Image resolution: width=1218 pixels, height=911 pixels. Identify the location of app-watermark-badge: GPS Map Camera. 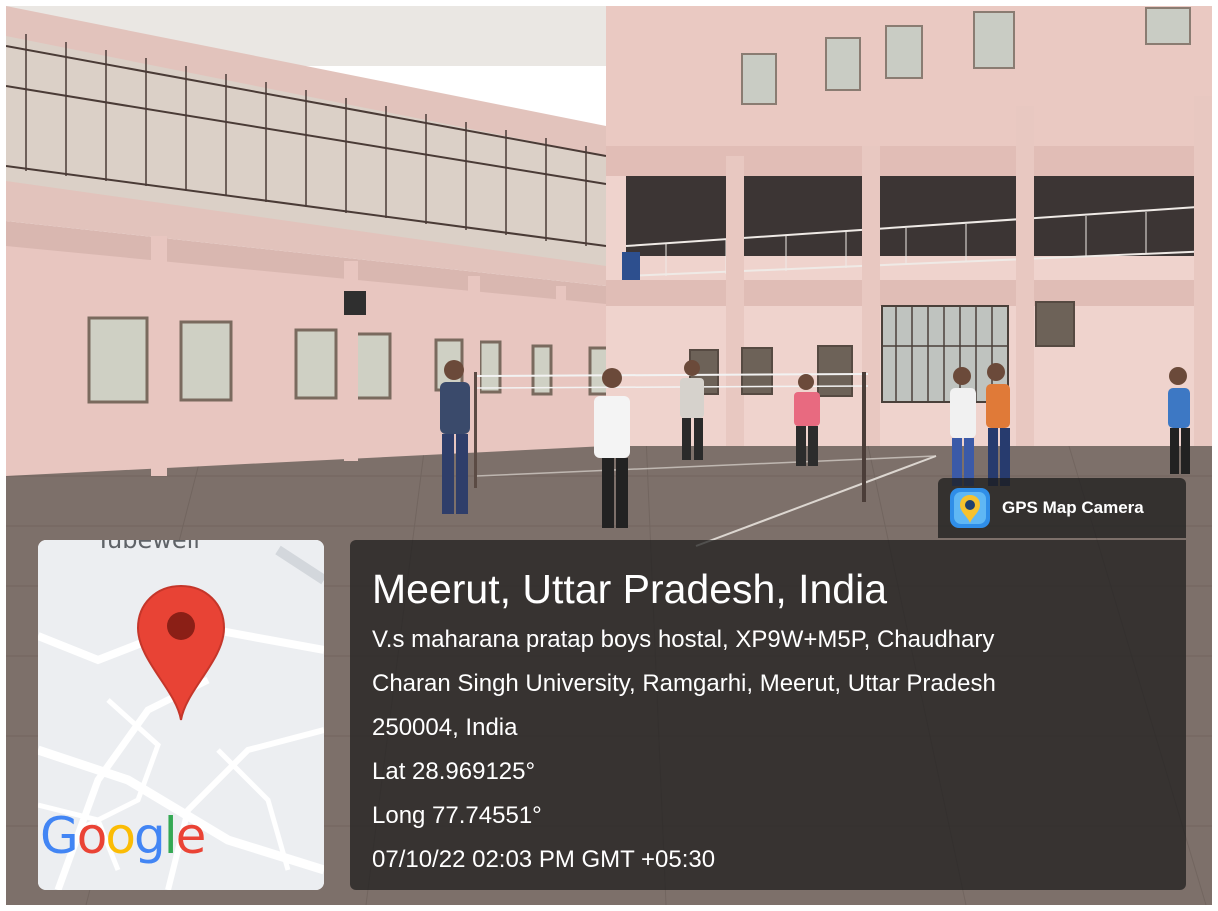
(1062, 508).